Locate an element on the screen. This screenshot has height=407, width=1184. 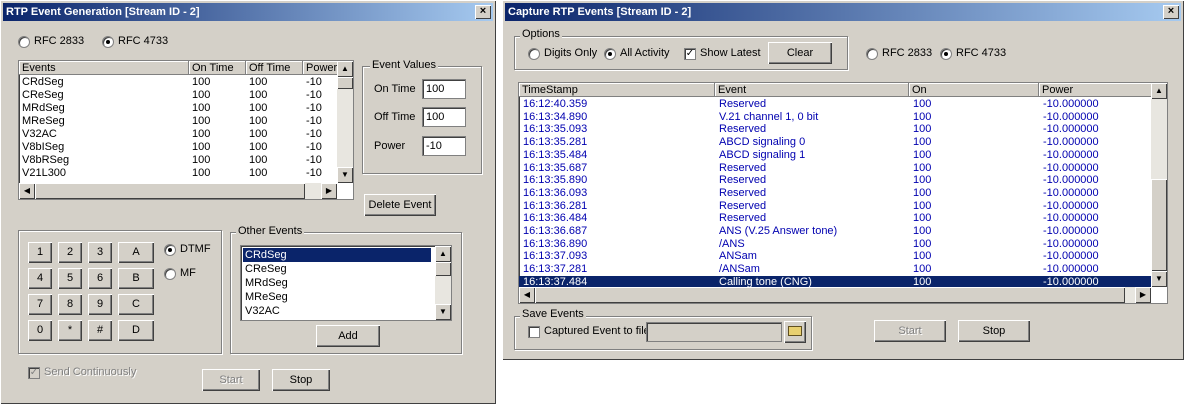
table-row: V8bISeg 100 100 -10 is located at coordinates (178, 147).